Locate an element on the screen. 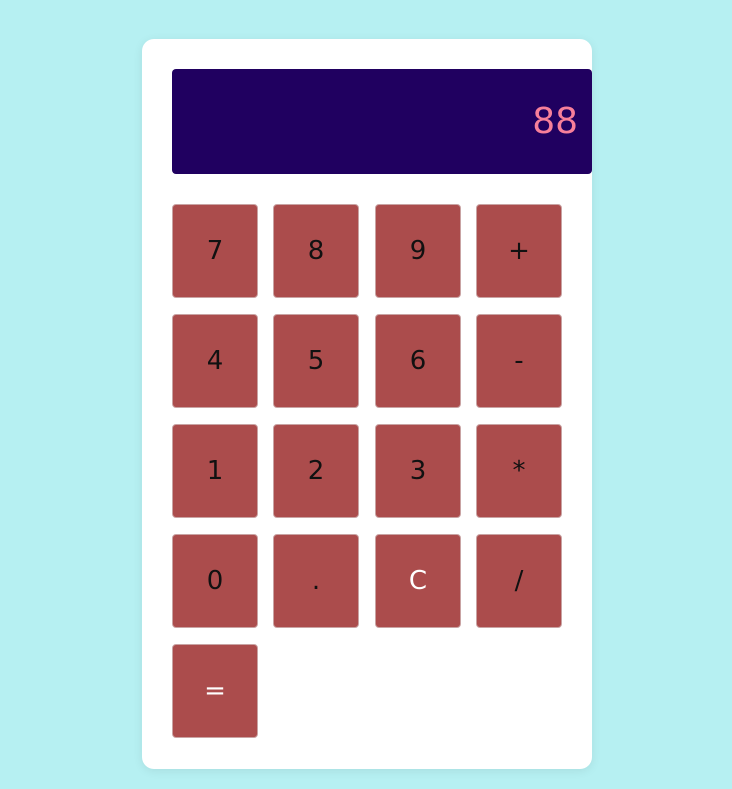 This screenshot has height=789, width=732. digit-2-button: 2 is located at coordinates (316, 471).